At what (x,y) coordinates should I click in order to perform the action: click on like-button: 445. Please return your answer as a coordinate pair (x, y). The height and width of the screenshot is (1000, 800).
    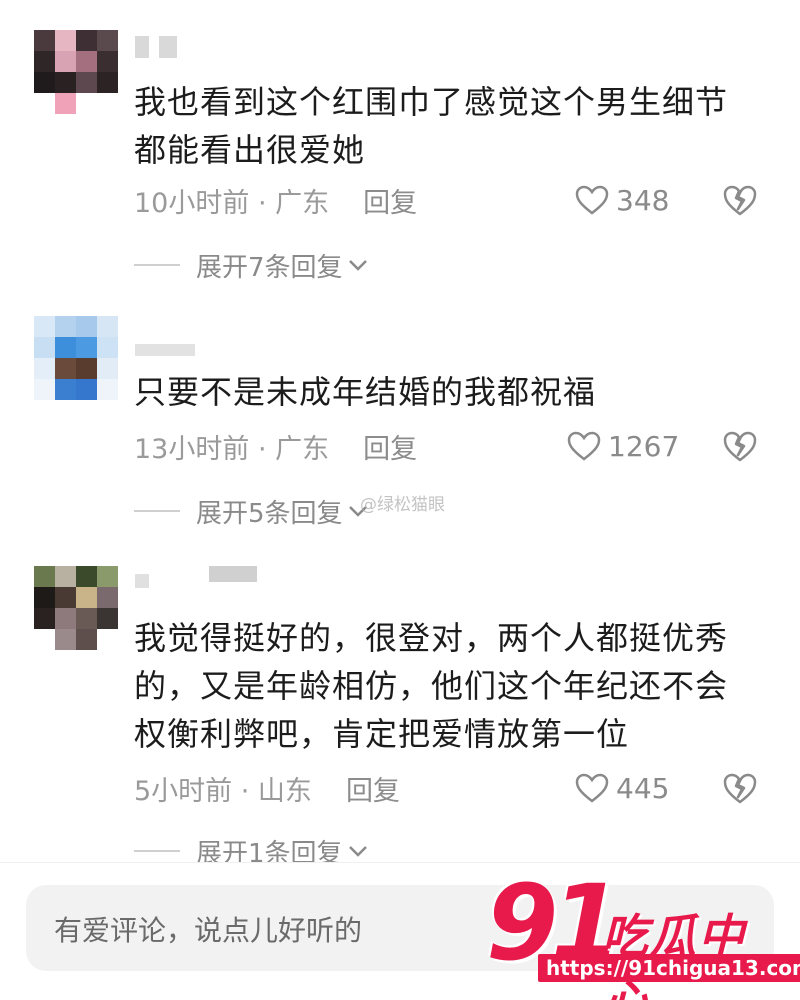
    Looking at the image, I should click on (621, 788).